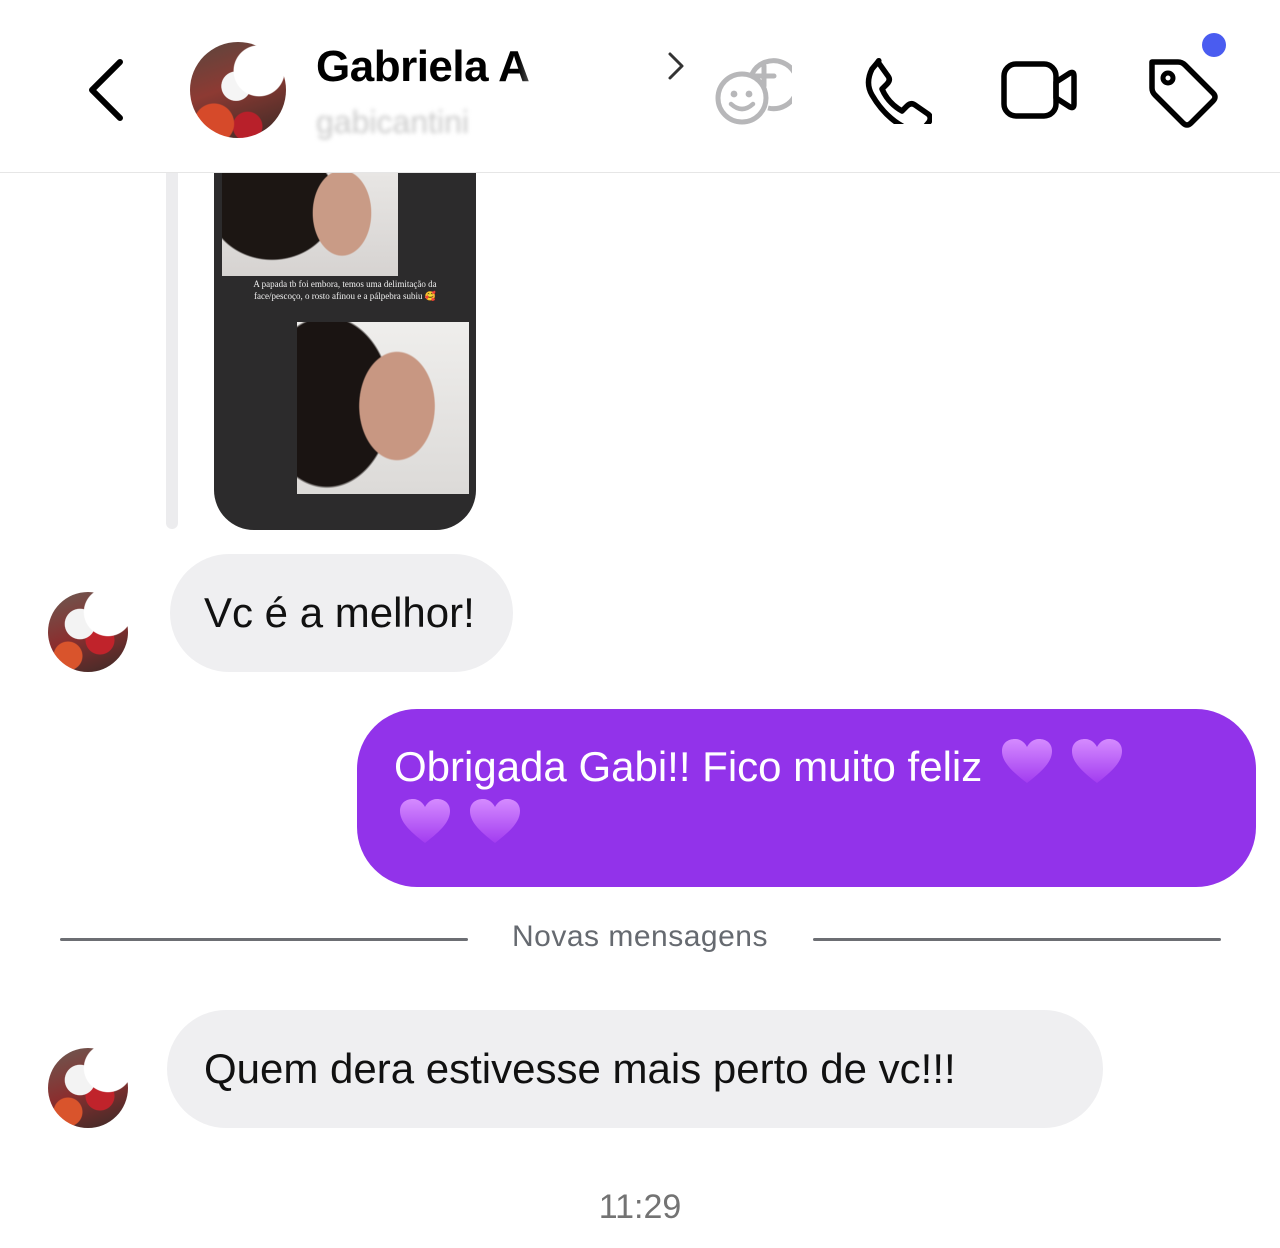 The height and width of the screenshot is (1248, 1280). What do you see at coordinates (896, 90) in the screenshot?
I see `phone-icon` at bounding box center [896, 90].